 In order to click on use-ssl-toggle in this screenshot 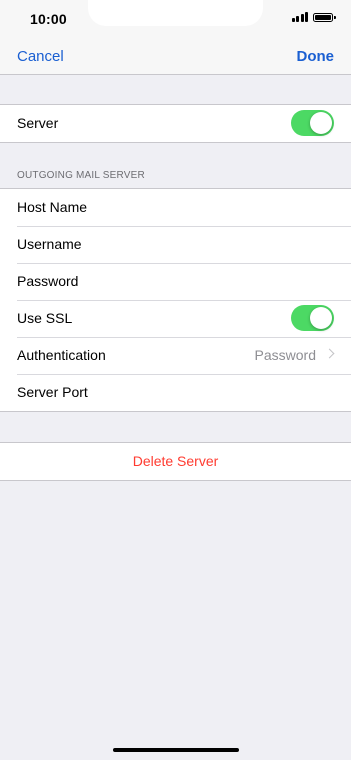, I will do `click(312, 318)`.